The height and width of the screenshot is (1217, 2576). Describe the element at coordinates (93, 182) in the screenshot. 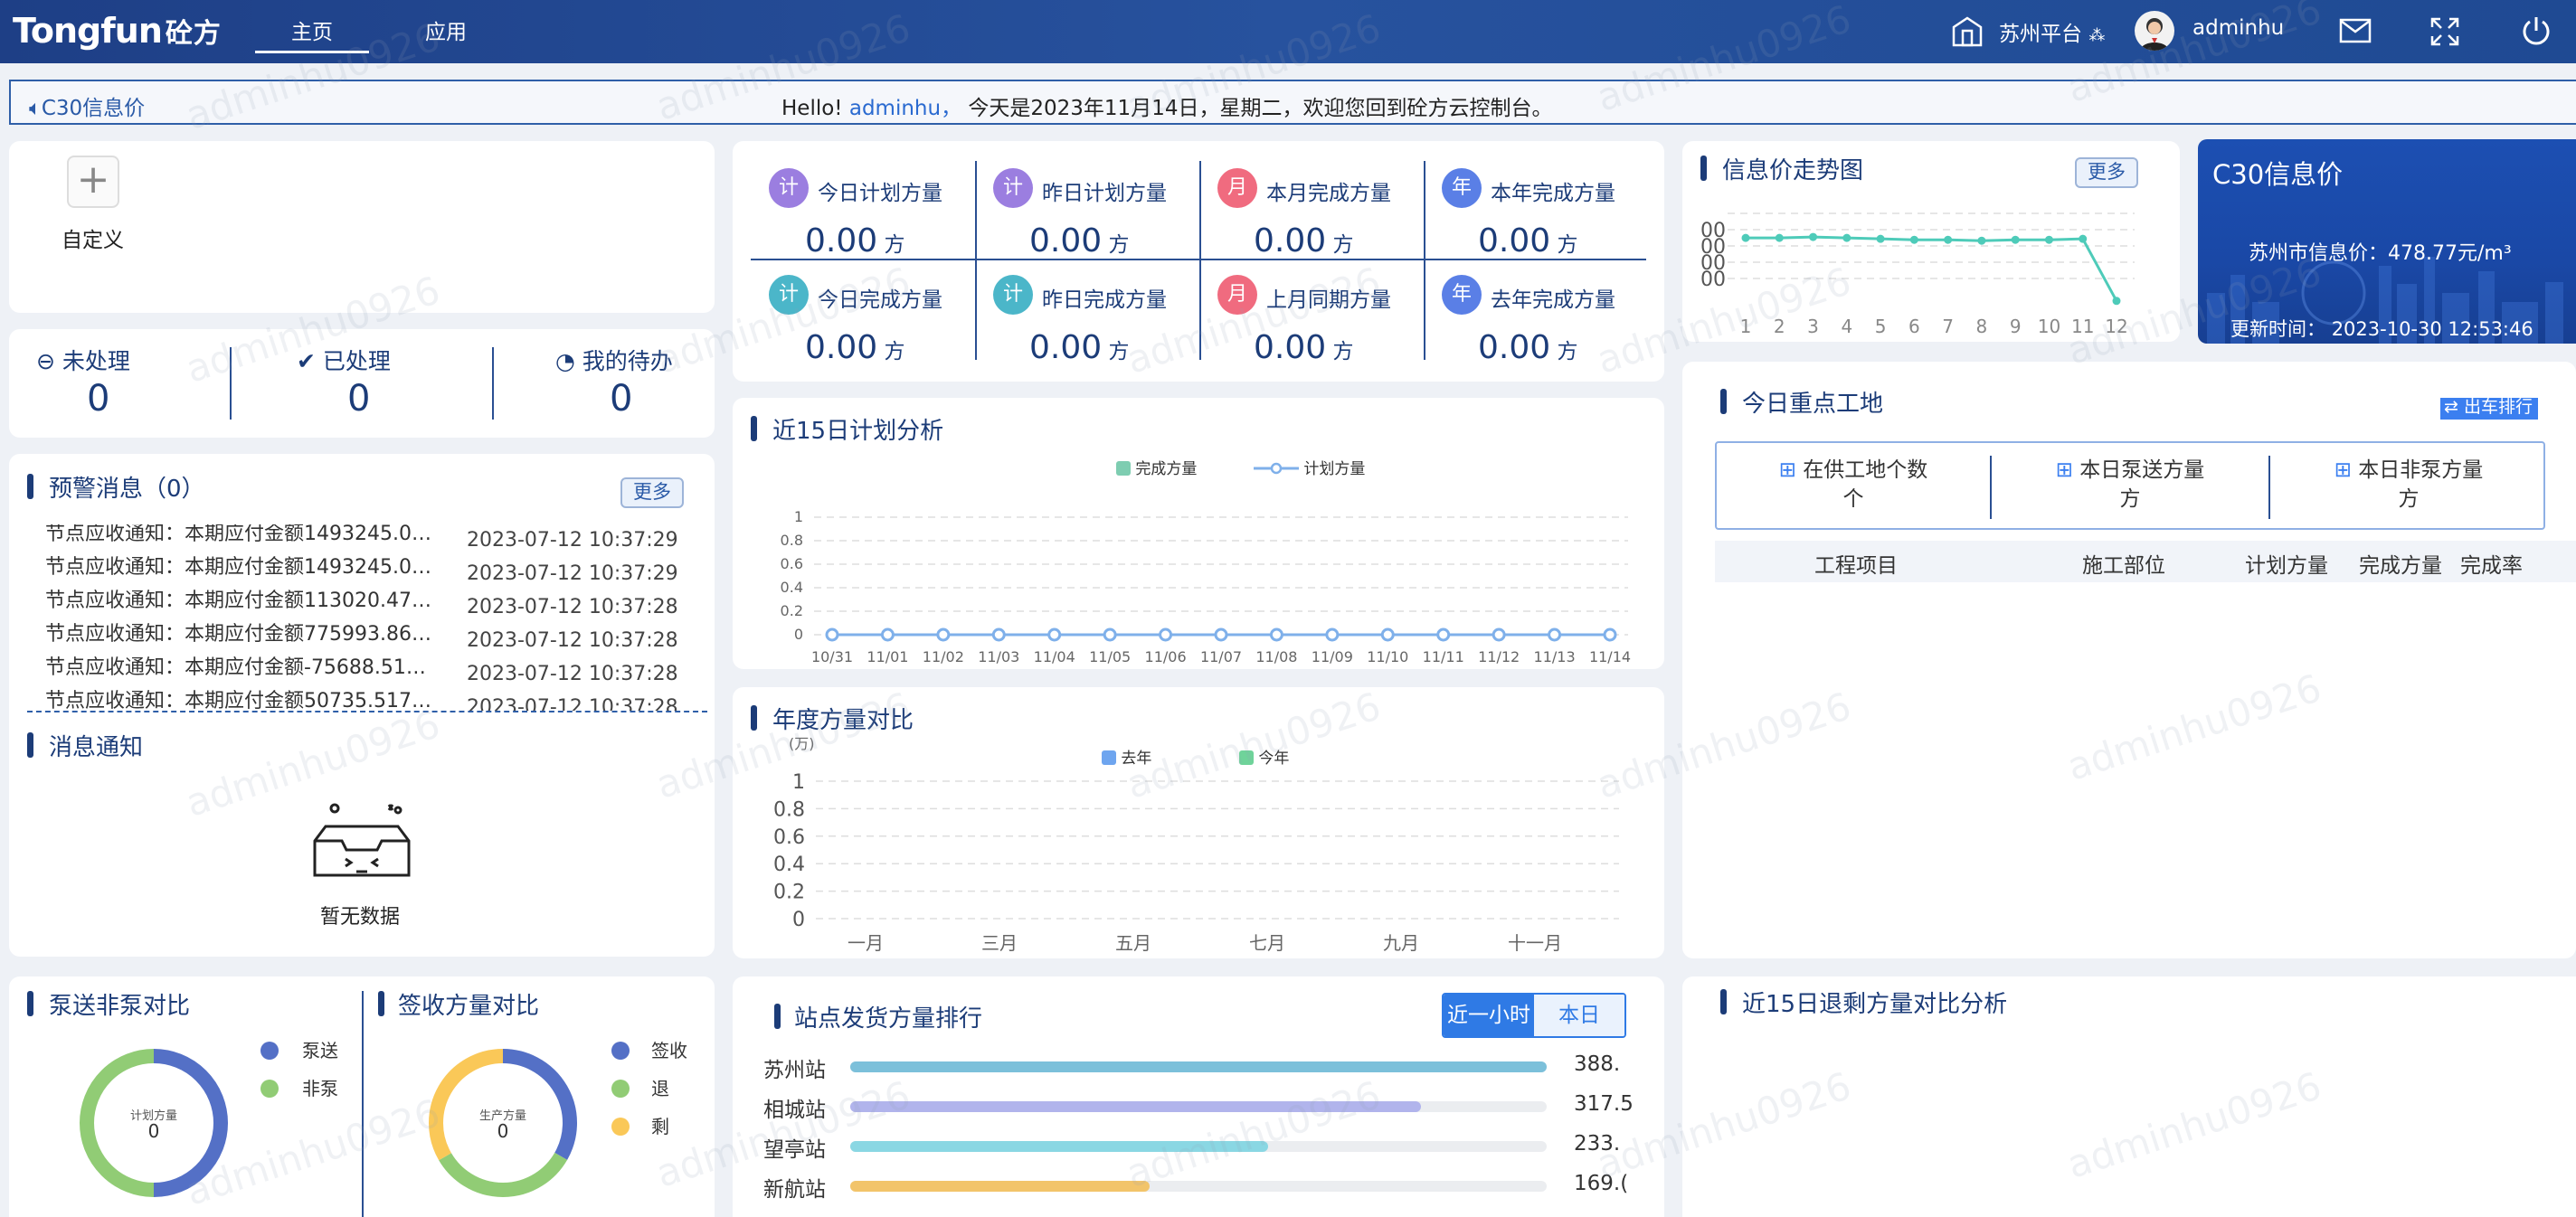

I see `add-icon: +` at that location.